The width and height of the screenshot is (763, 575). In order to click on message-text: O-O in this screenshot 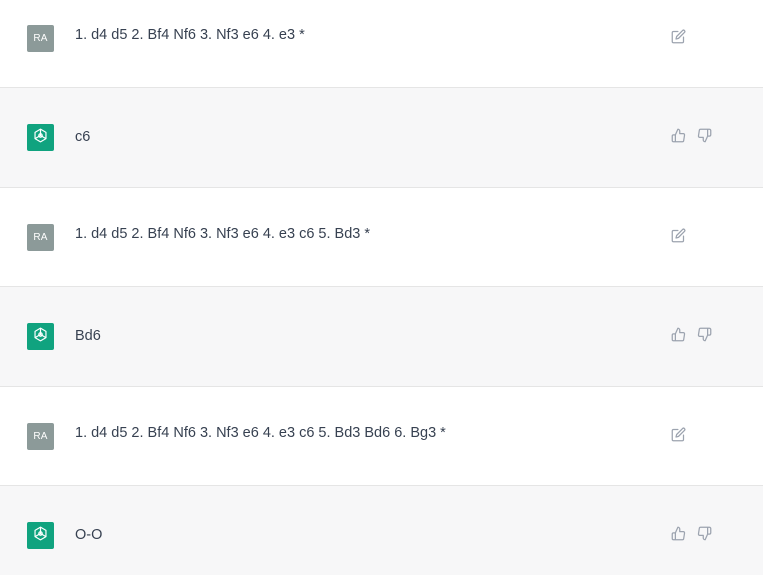, I will do `click(89, 535)`.